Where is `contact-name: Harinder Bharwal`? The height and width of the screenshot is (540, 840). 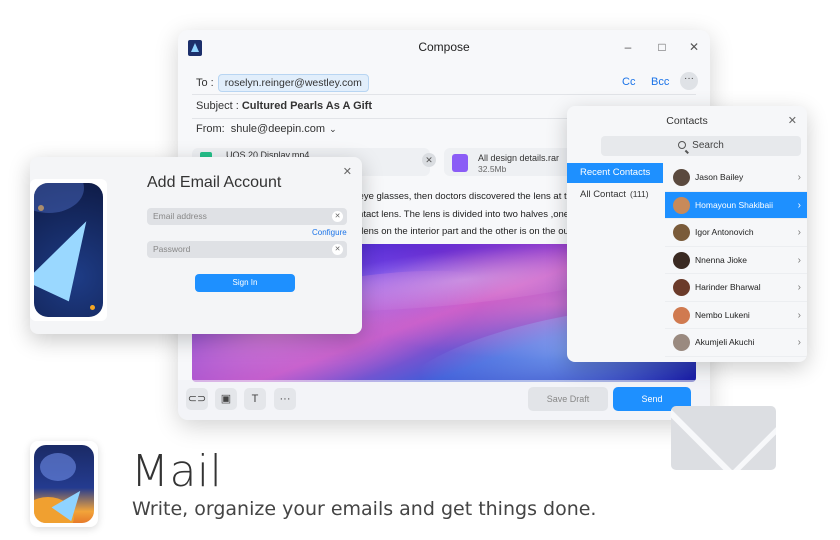
contact-name: Harinder Bharwal is located at coordinates (728, 287).